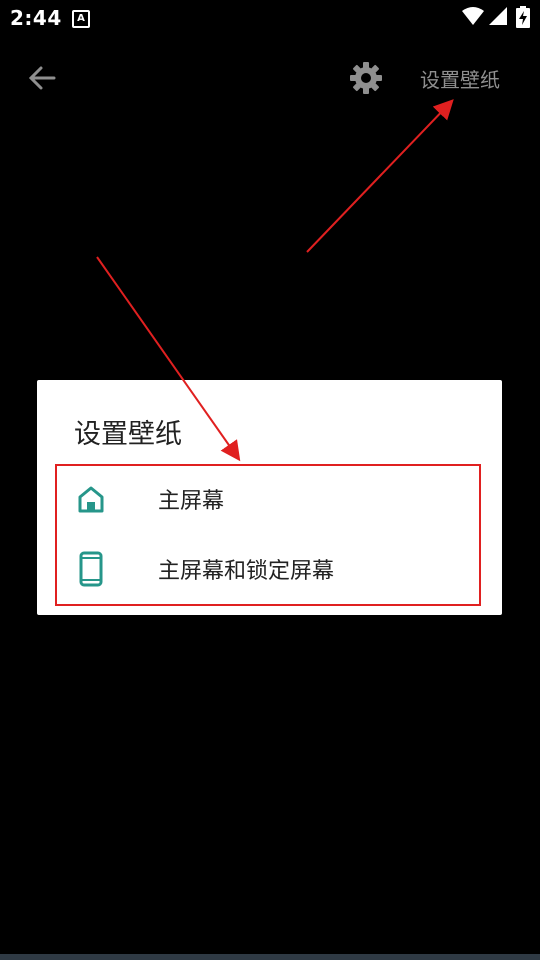  I want to click on phone-icon, so click(91, 569).